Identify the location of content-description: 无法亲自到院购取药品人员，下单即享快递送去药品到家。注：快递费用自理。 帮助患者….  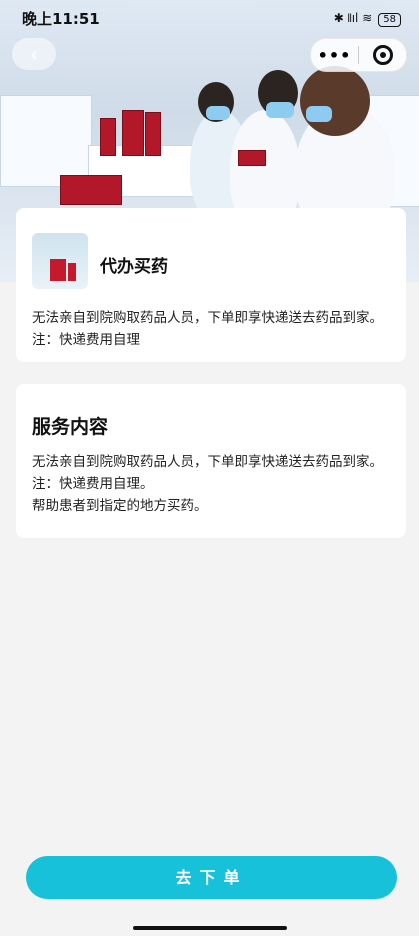
(212, 484).